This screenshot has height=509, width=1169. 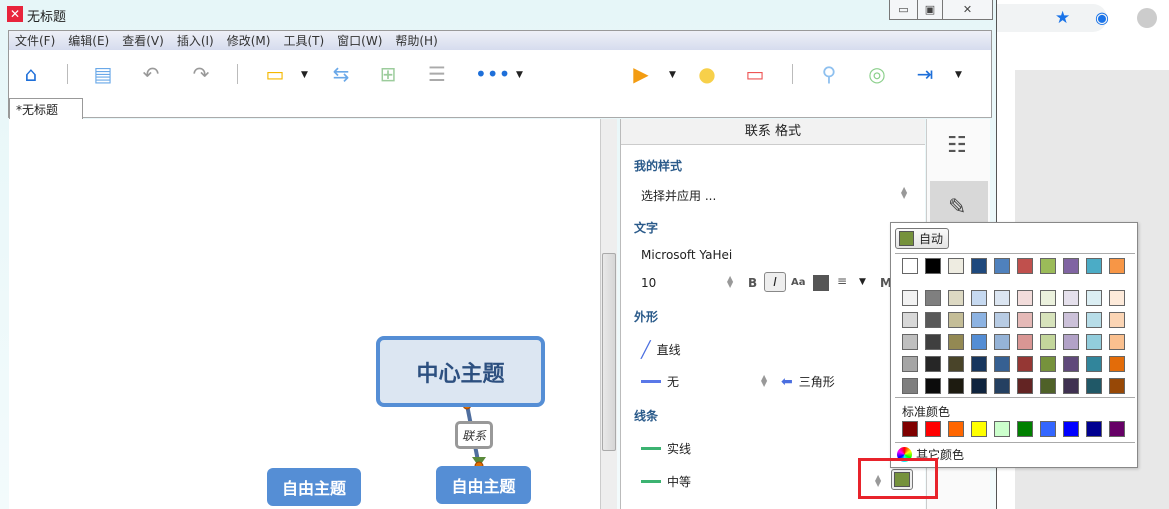 What do you see at coordinates (31, 74) in the screenshot?
I see `home-icon: ⌂` at bounding box center [31, 74].